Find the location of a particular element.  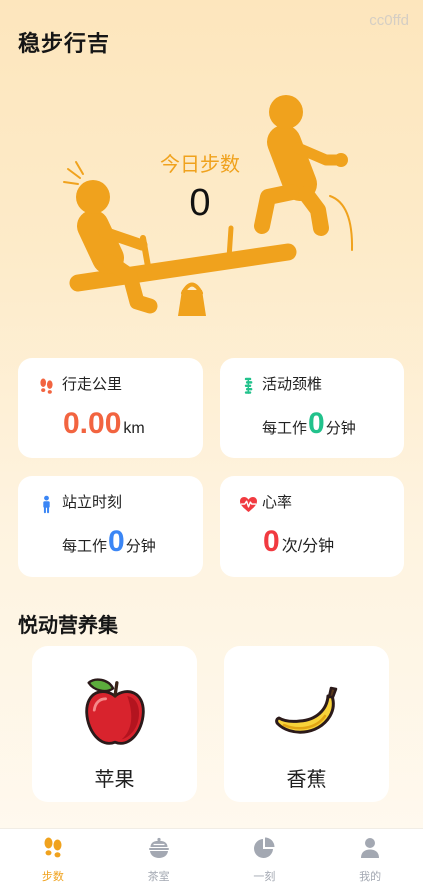

neck-interval-value: 0 is located at coordinates (316, 423).